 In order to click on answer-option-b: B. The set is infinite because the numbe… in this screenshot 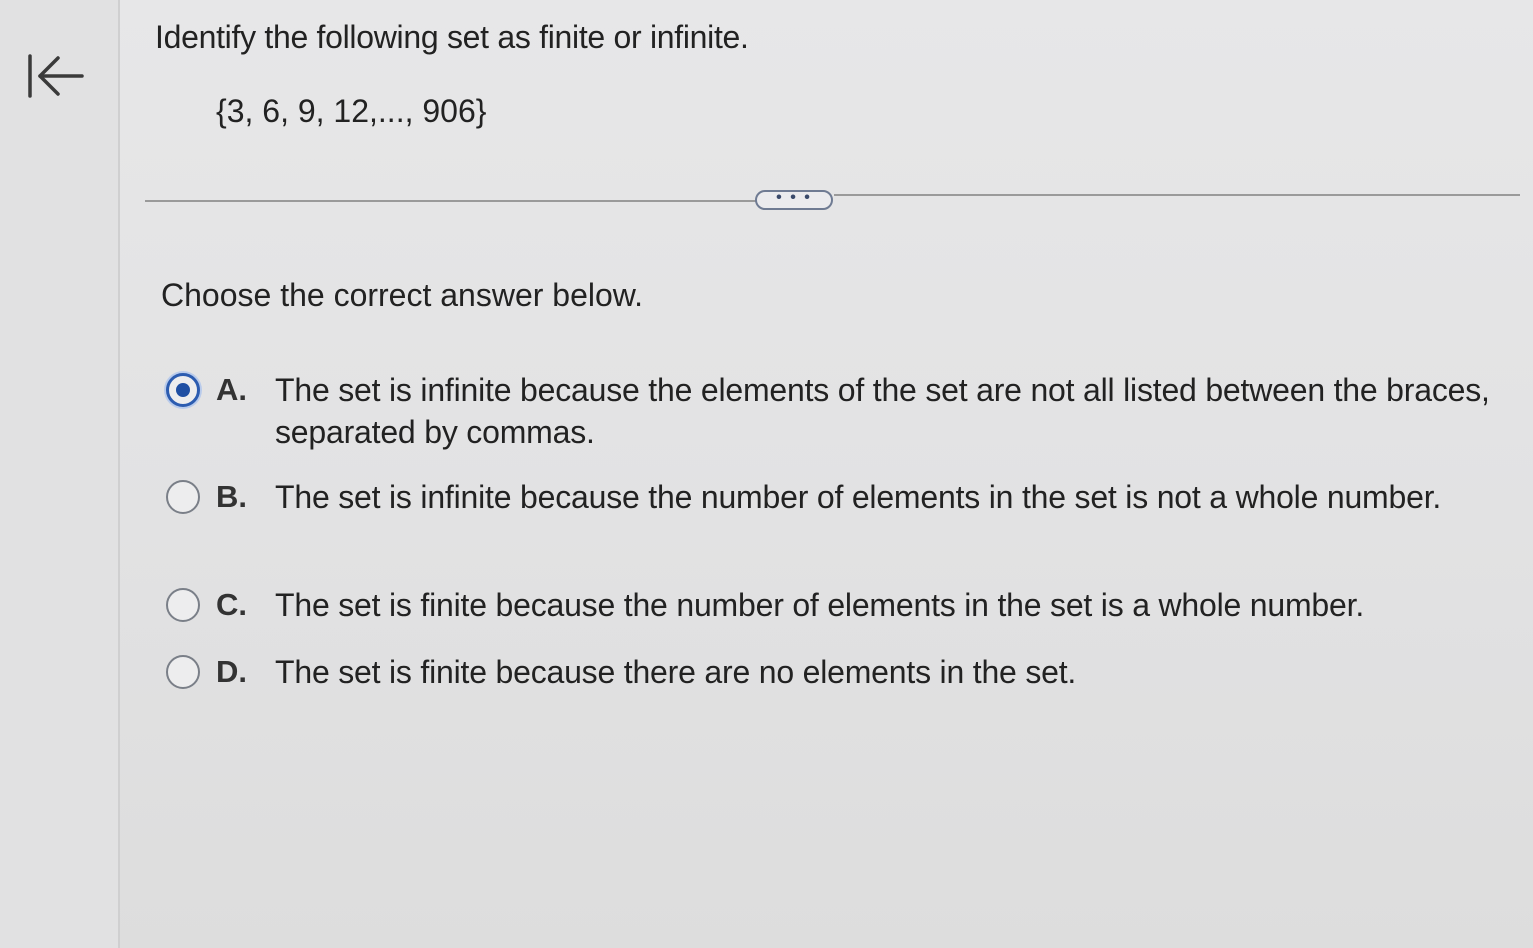, I will do `click(834, 498)`.